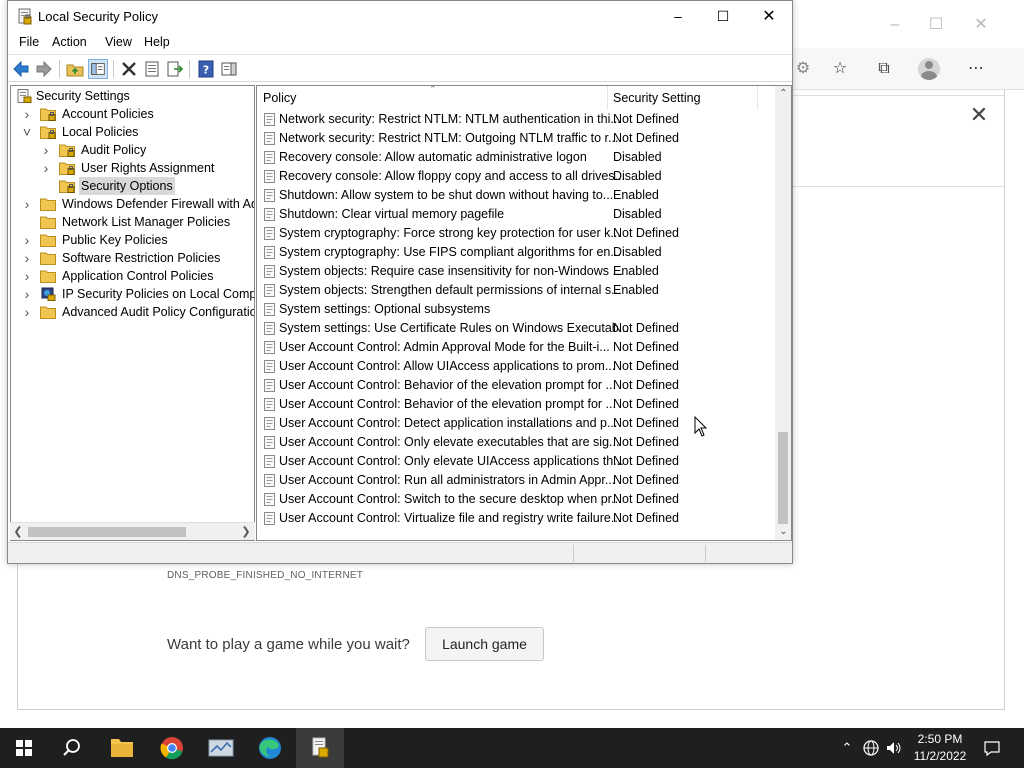 The width and height of the screenshot is (1024, 768). What do you see at coordinates (141, 258) in the screenshot?
I see `tree-item-label: Software Restriction Policies` at bounding box center [141, 258].